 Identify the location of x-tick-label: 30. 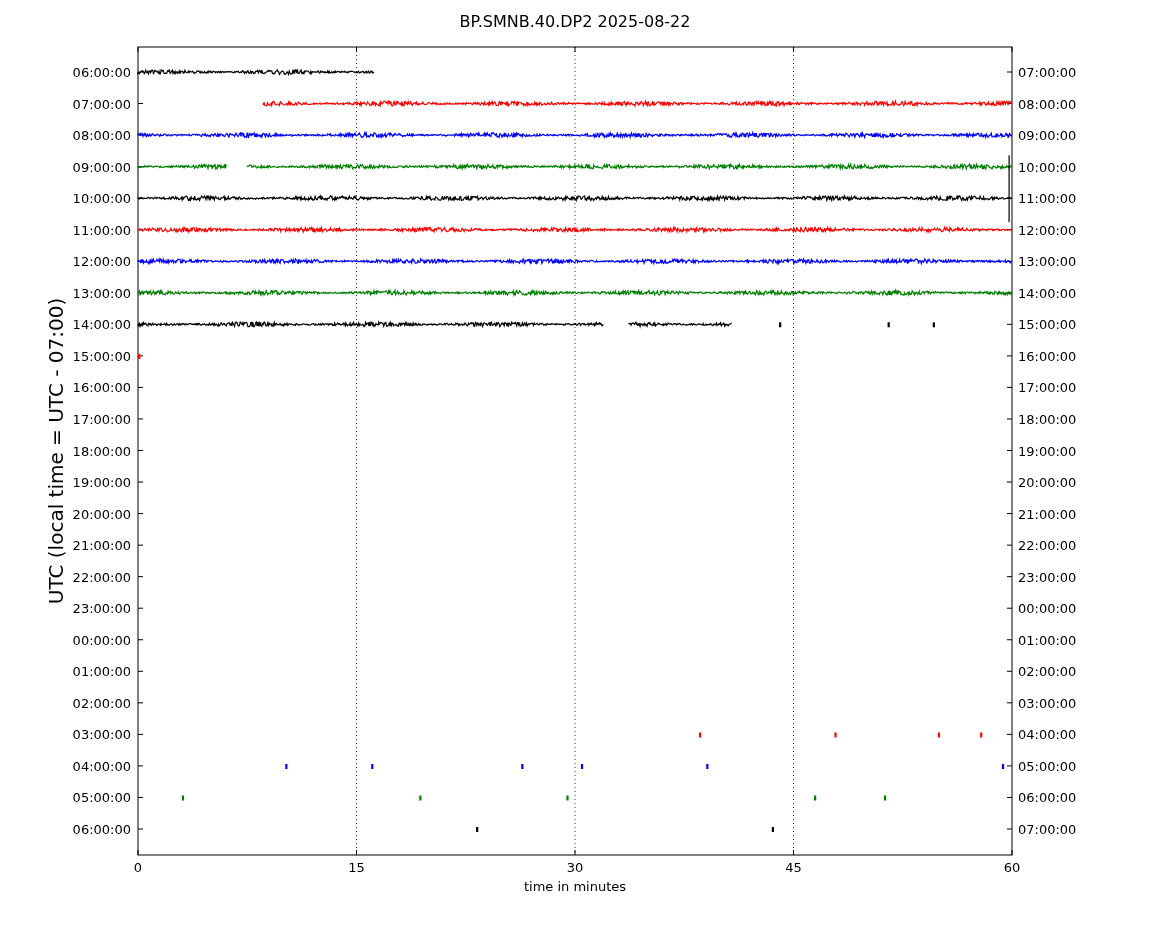
(575, 867).